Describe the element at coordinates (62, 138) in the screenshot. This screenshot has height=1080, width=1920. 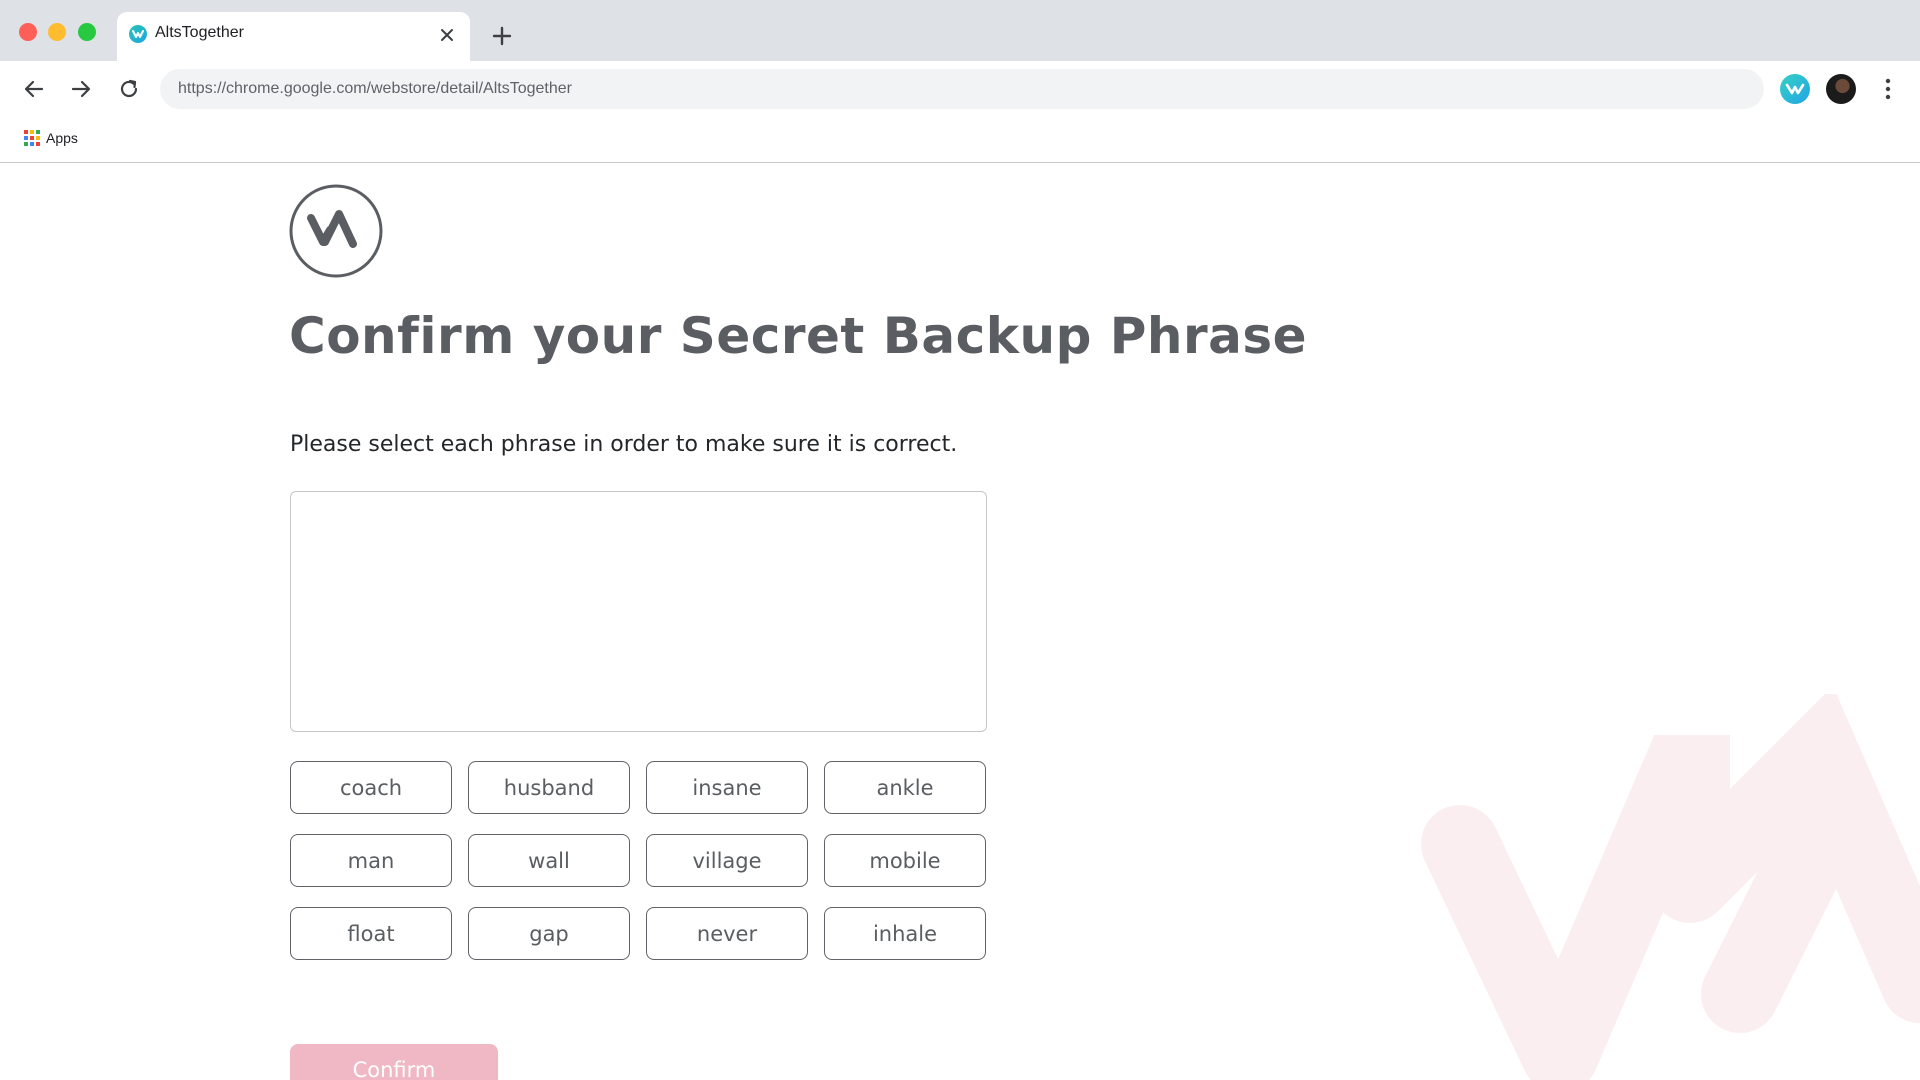
I see `apps-bookmark: Apps` at that location.